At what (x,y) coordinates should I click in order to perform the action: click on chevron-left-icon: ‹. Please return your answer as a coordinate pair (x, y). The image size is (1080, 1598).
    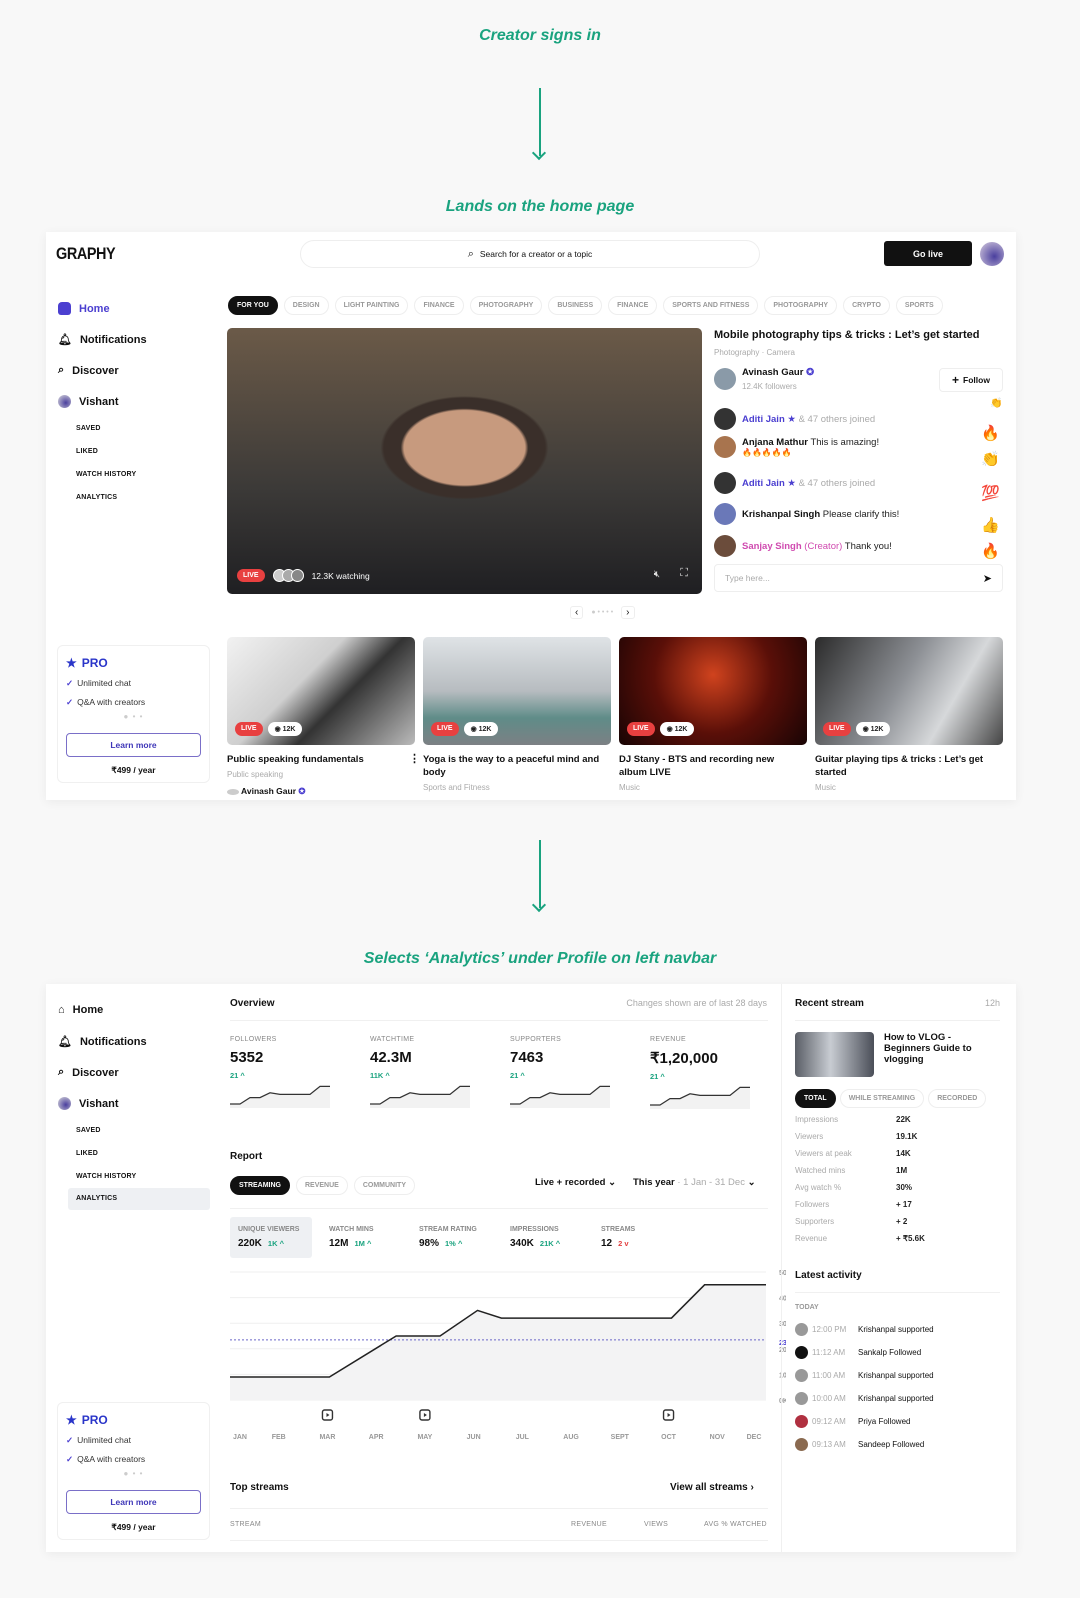
    Looking at the image, I should click on (577, 612).